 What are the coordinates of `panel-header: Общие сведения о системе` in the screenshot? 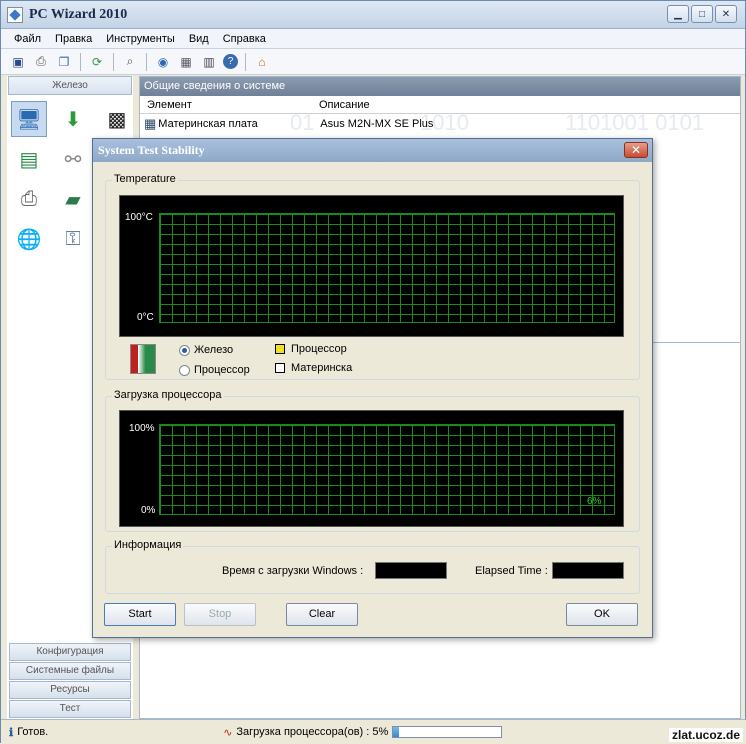 It's located at (440, 86).